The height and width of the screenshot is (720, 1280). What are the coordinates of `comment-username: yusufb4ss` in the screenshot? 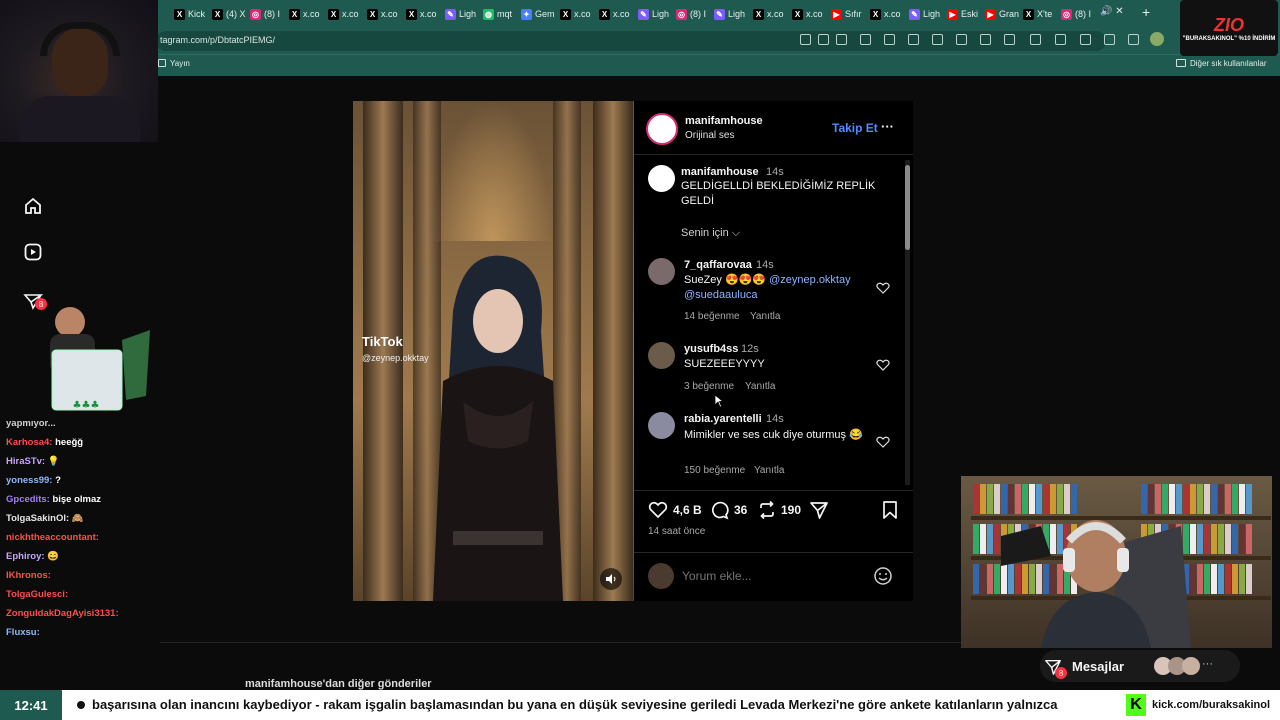 It's located at (711, 349).